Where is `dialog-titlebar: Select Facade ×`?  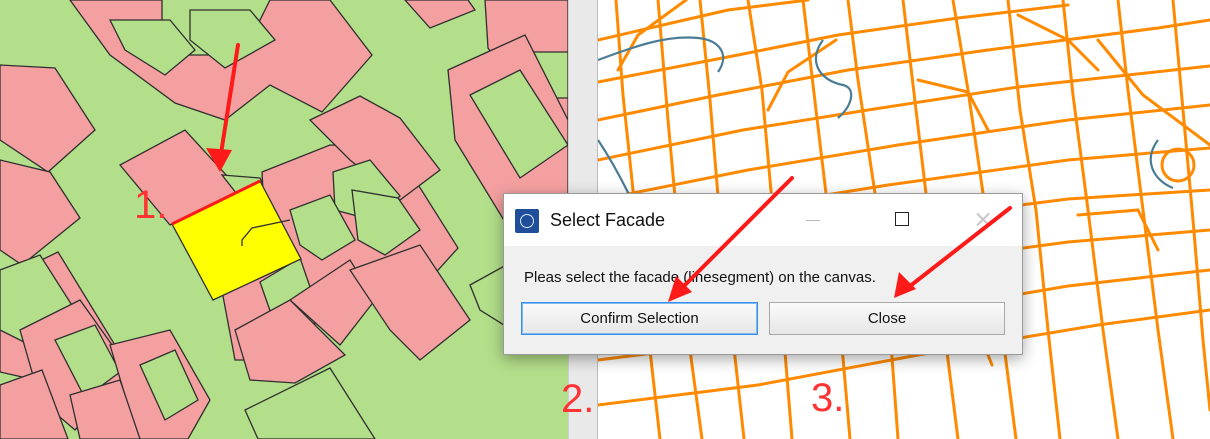
dialog-titlebar: Select Facade × is located at coordinates (763, 220).